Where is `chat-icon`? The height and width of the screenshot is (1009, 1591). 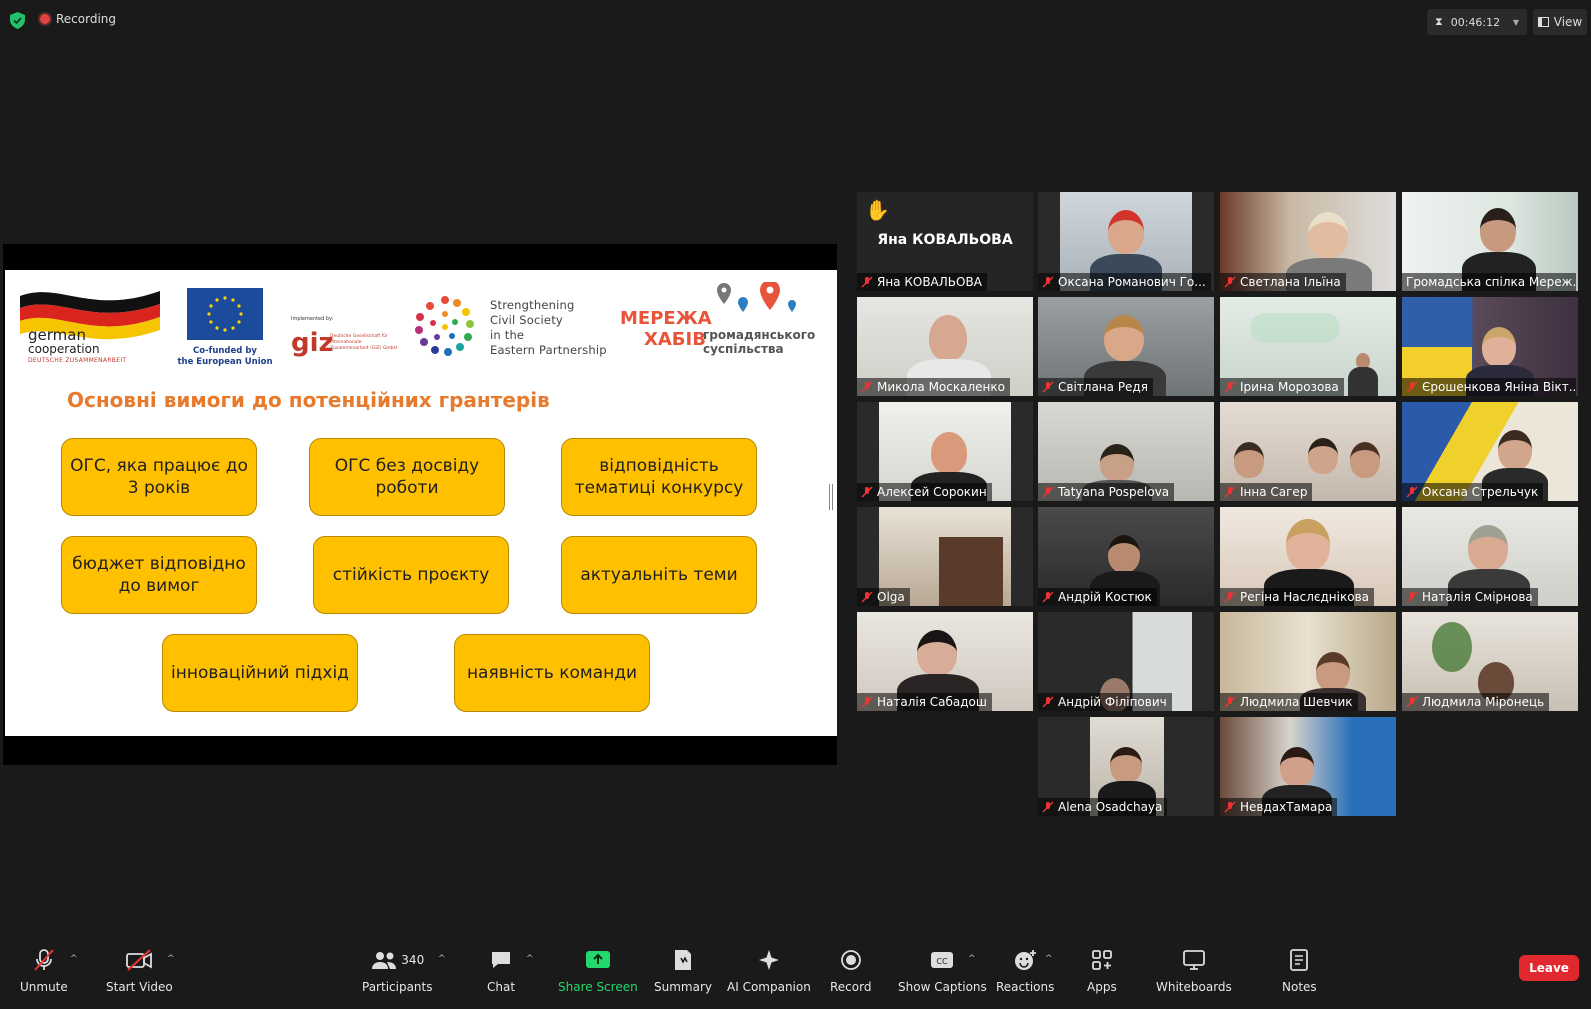 chat-icon is located at coordinates (501, 960).